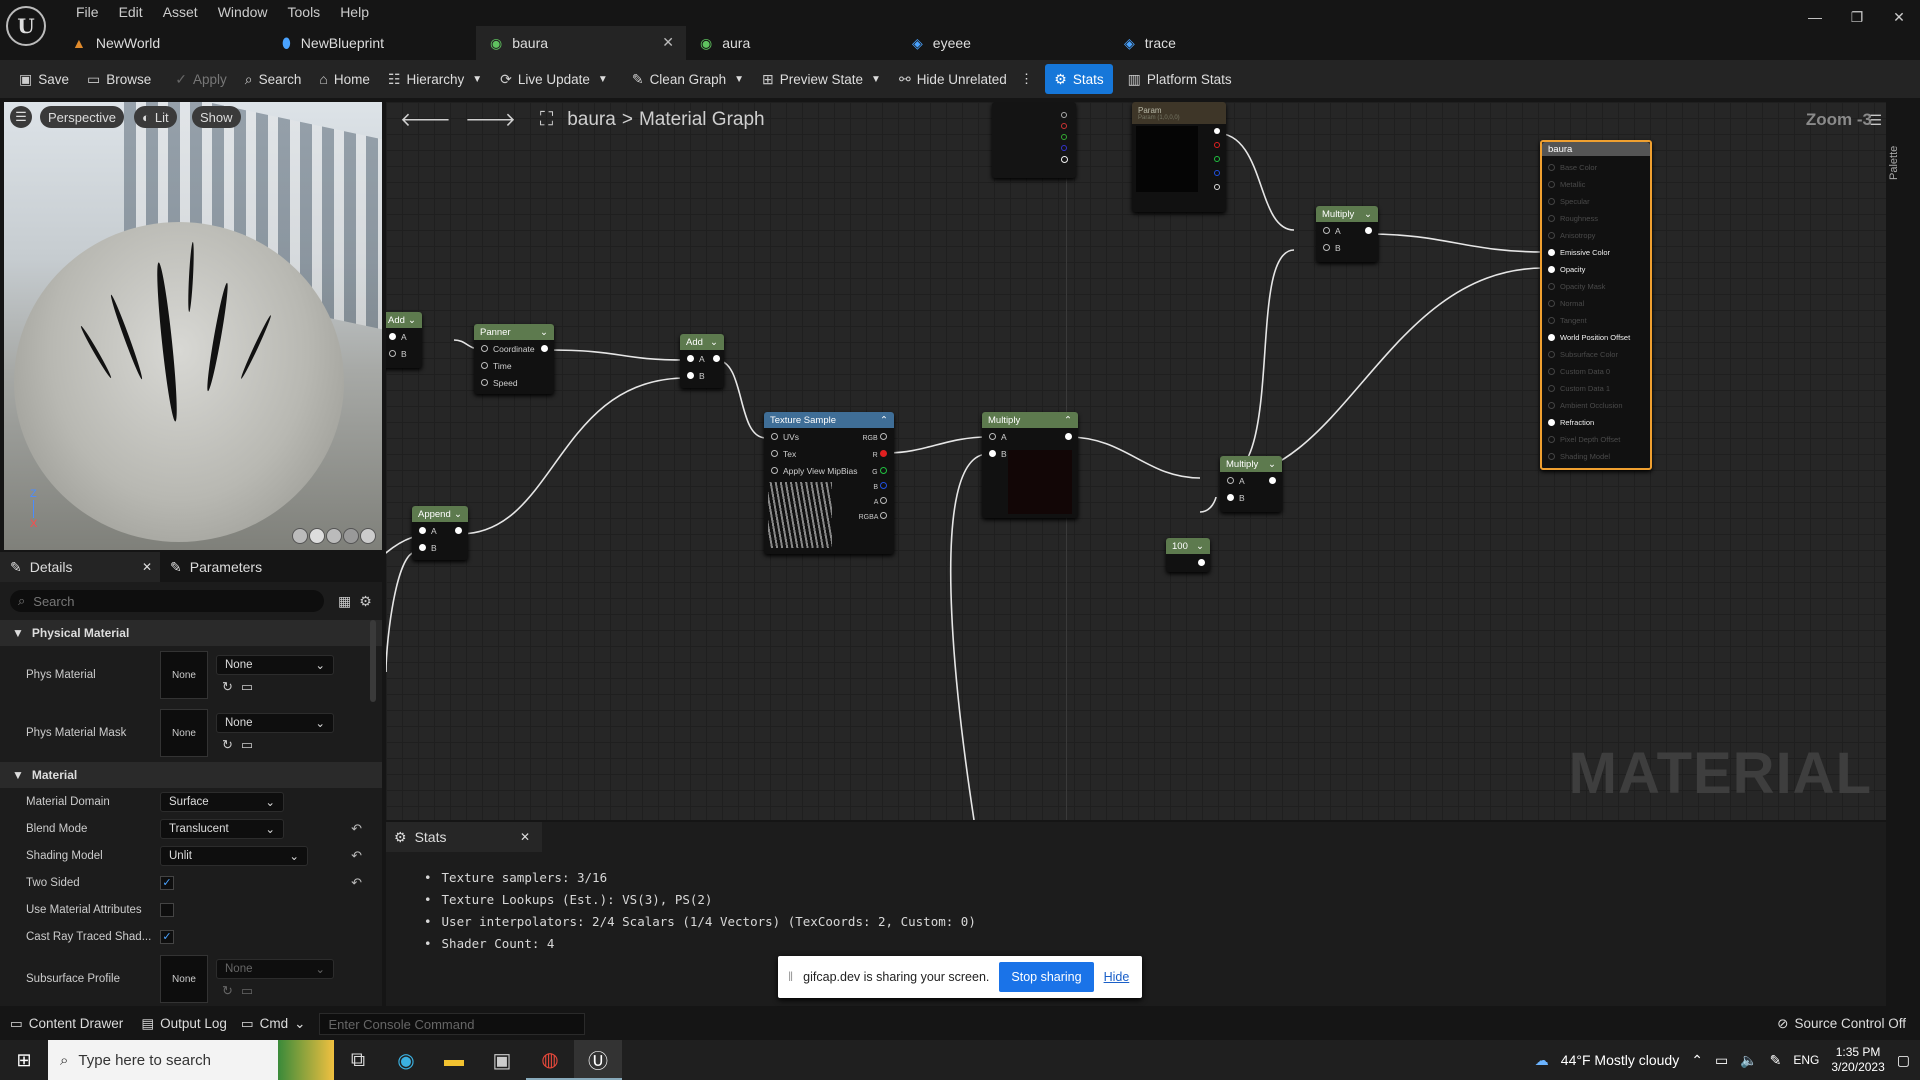  I want to click on stats-button: ⚙ Stats, so click(1079, 79).